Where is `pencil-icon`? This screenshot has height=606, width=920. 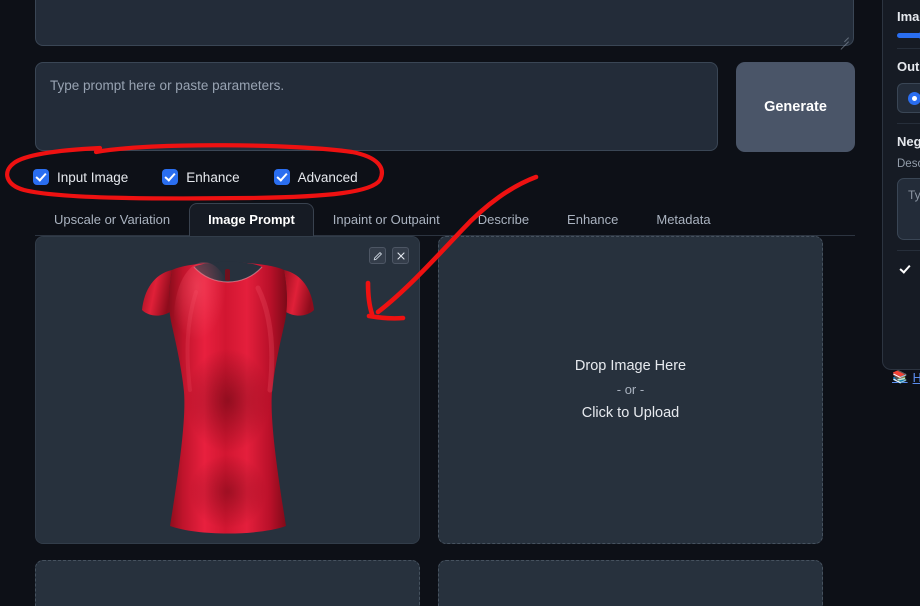 pencil-icon is located at coordinates (377, 255).